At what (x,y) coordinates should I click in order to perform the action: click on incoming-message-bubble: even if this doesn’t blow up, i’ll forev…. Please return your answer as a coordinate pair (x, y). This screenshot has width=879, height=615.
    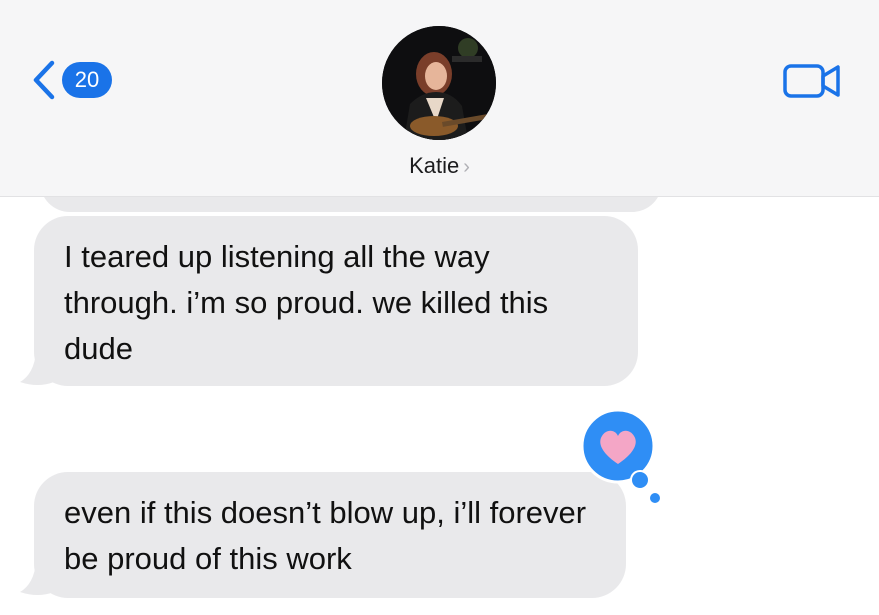
    Looking at the image, I should click on (330, 535).